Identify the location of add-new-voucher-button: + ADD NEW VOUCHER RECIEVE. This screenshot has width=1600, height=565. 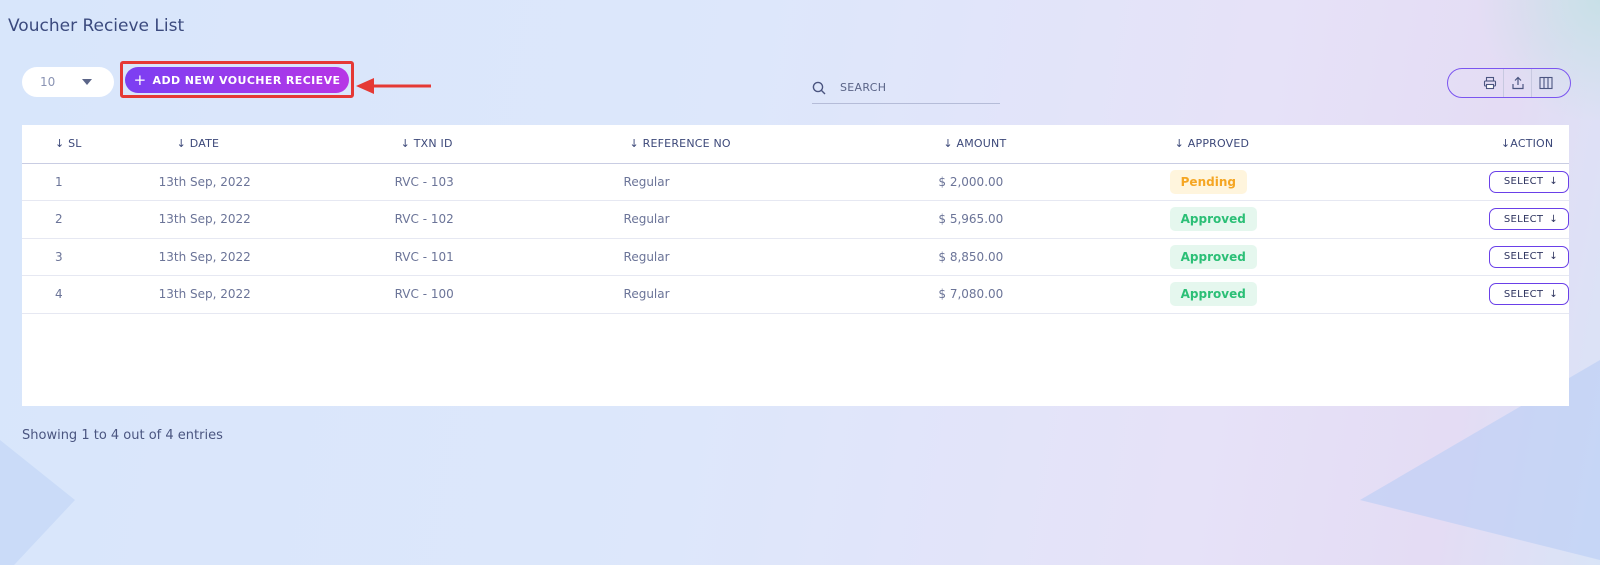
(237, 80).